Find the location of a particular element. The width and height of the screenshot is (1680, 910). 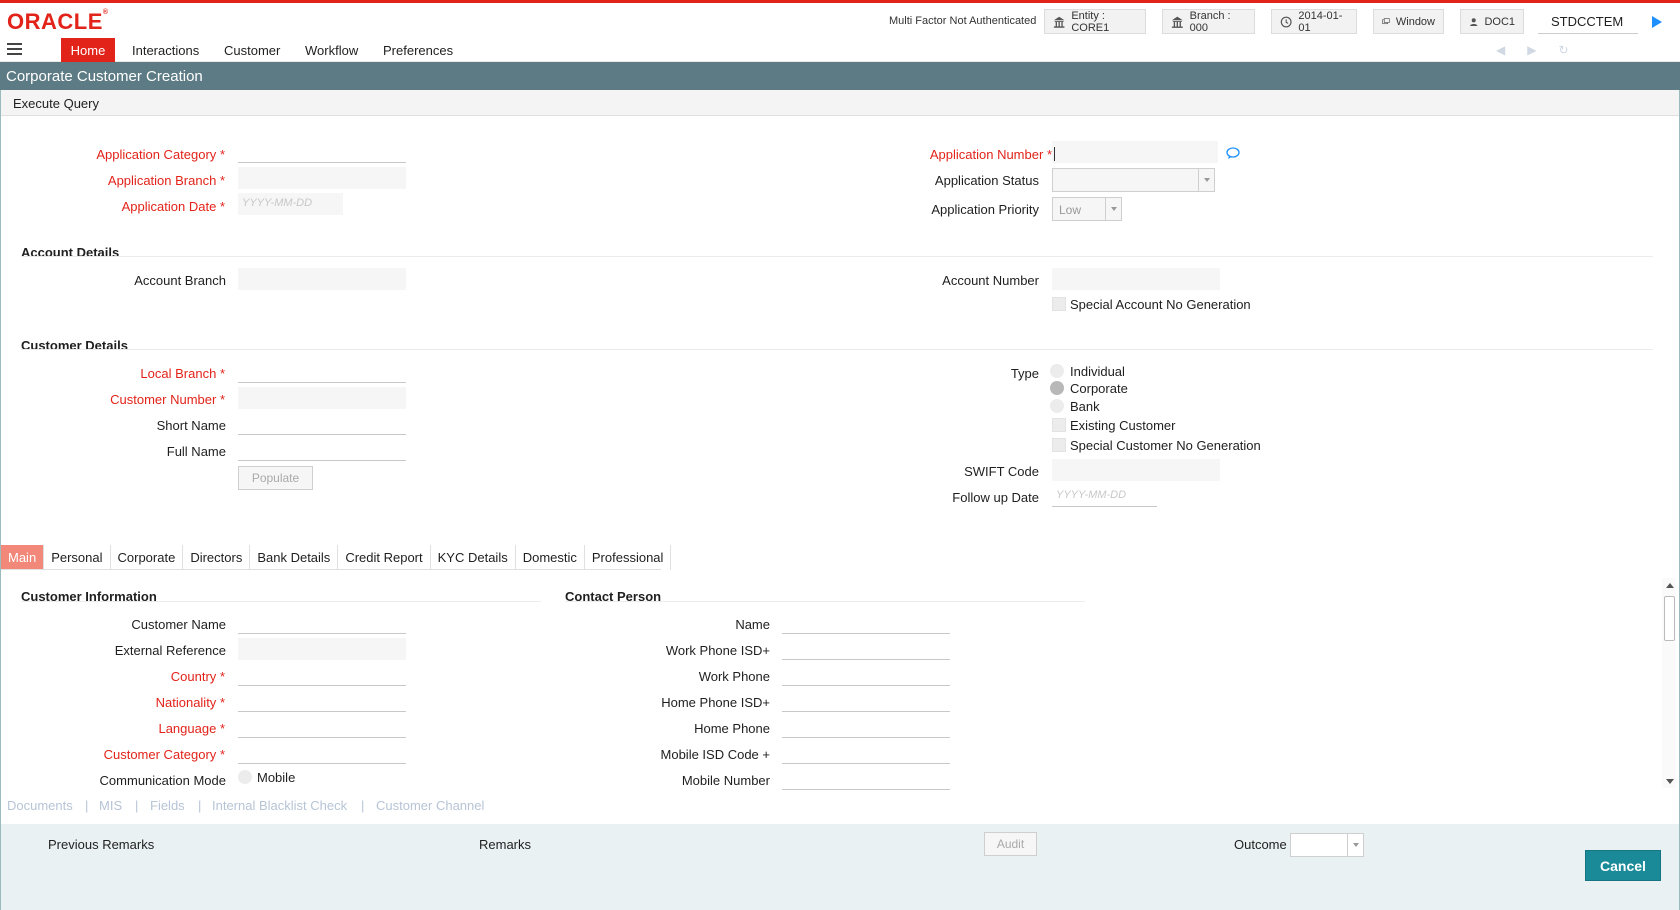

link-customer-channel: Customer Channel is located at coordinates (430, 805).